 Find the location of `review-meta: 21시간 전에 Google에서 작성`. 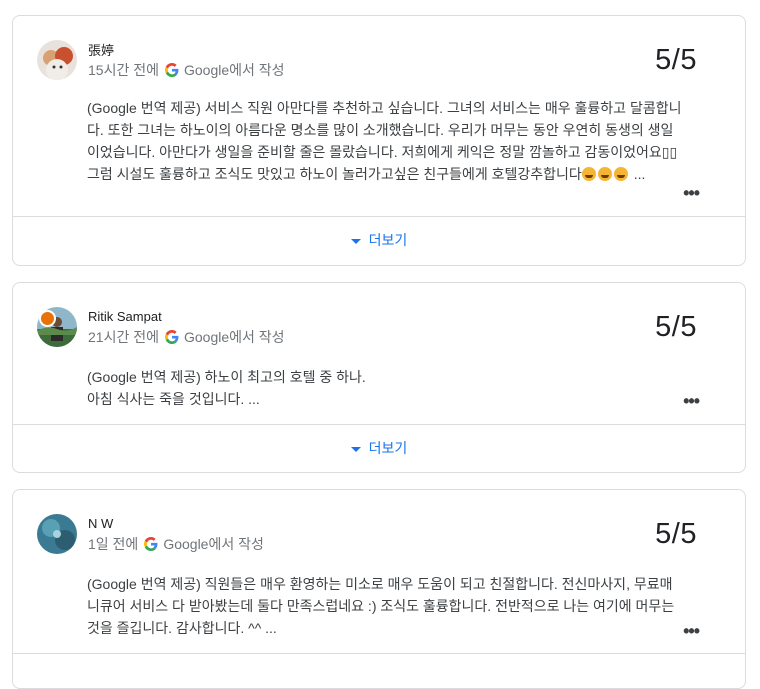

review-meta: 21시간 전에 Google에서 작성 is located at coordinates (186, 337).